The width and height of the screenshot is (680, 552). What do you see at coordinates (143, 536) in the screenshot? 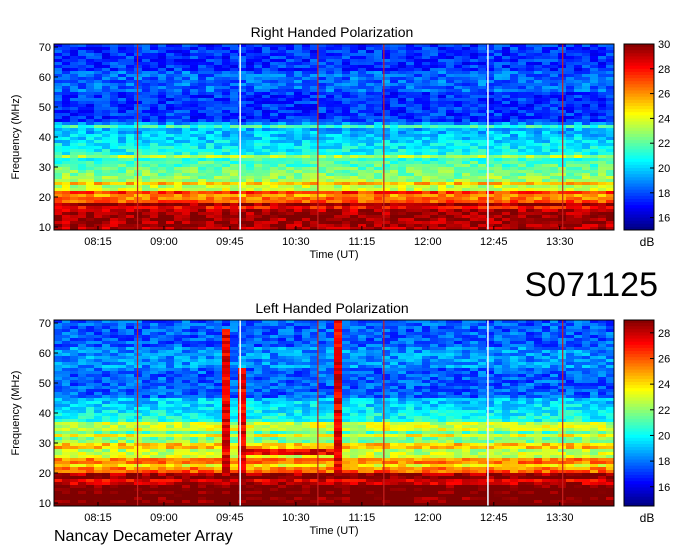
I see `instrument-label: Nancay Decameter Array` at bounding box center [143, 536].